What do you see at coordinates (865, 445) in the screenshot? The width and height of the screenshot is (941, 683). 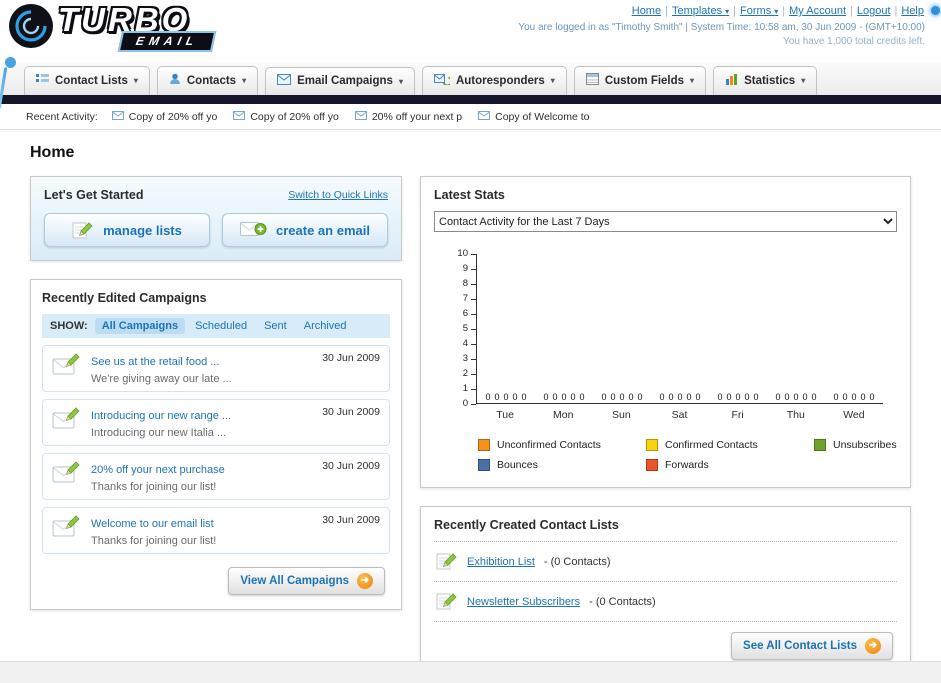 I see `legend-label: Unsubscribes` at bounding box center [865, 445].